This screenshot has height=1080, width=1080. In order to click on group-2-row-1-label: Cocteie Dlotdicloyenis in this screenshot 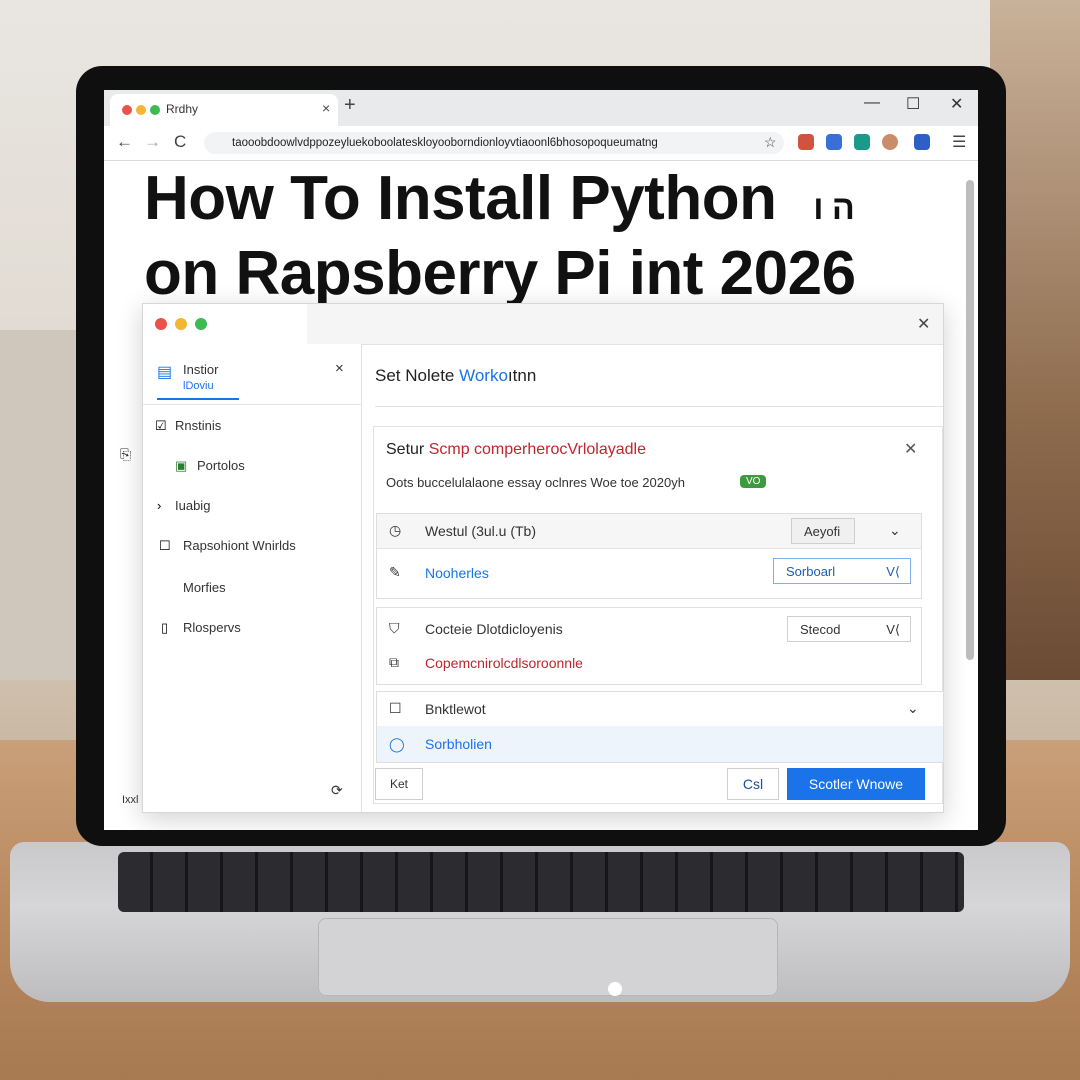, I will do `click(494, 629)`.